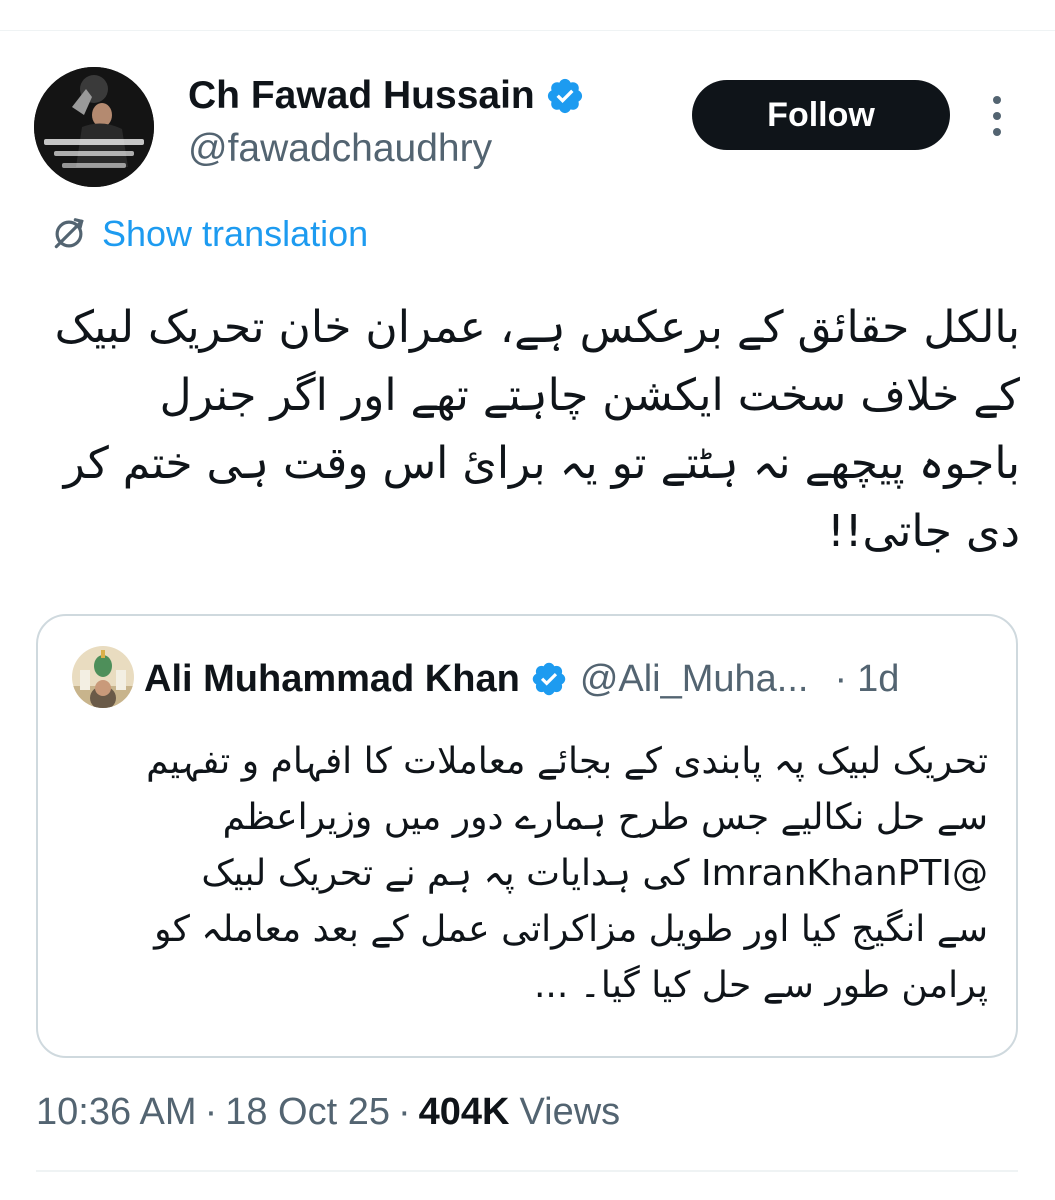 The width and height of the screenshot is (1055, 1200). What do you see at coordinates (332, 679) in the screenshot?
I see `quoted-author-name: Ali Muhammad Khan` at bounding box center [332, 679].